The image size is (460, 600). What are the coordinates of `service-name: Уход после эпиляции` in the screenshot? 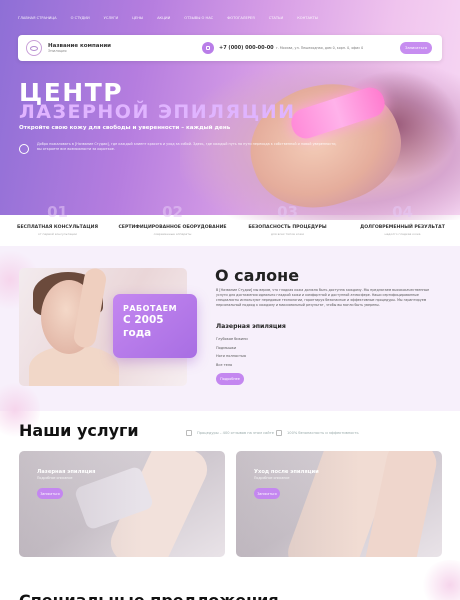 It's located at (286, 472).